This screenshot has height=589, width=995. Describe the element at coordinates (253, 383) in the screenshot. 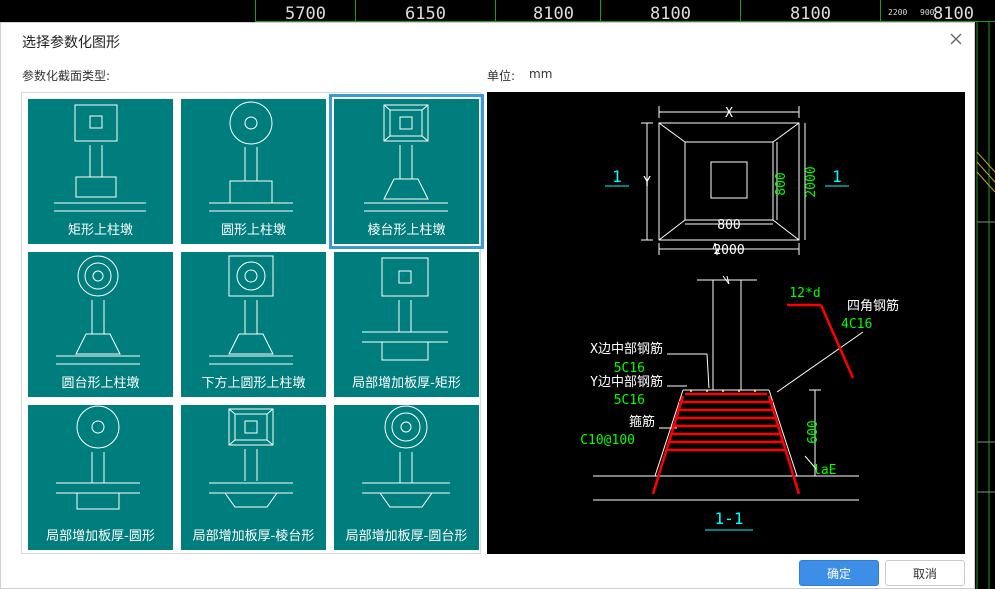

I see `shape-label: 下方上圆形上柱墩` at that location.